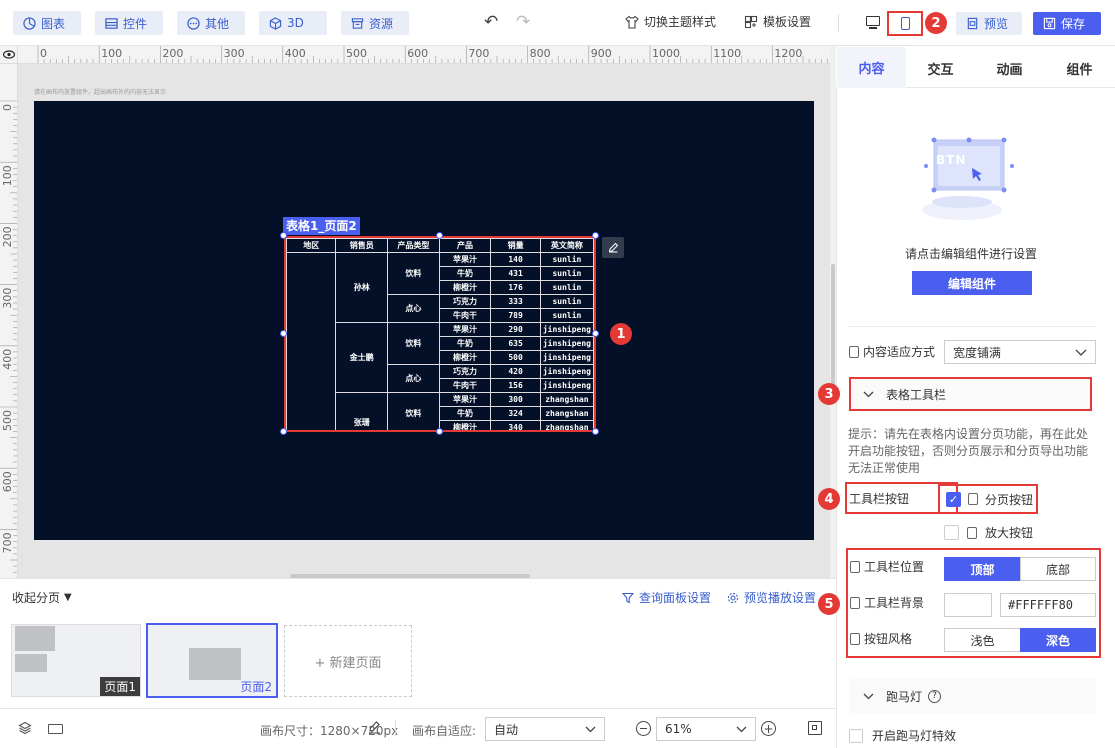  I want to click on fit-mode-select: 宽度铺满, so click(1020, 352).